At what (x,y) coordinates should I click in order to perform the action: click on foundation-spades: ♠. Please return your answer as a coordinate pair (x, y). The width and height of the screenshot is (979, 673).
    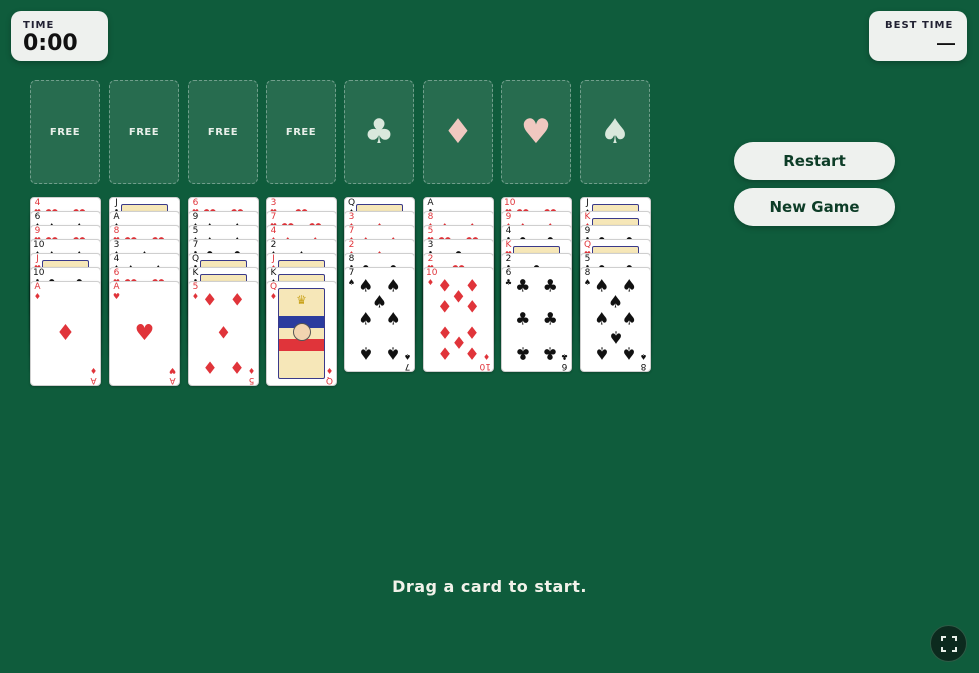
    Looking at the image, I should click on (615, 132).